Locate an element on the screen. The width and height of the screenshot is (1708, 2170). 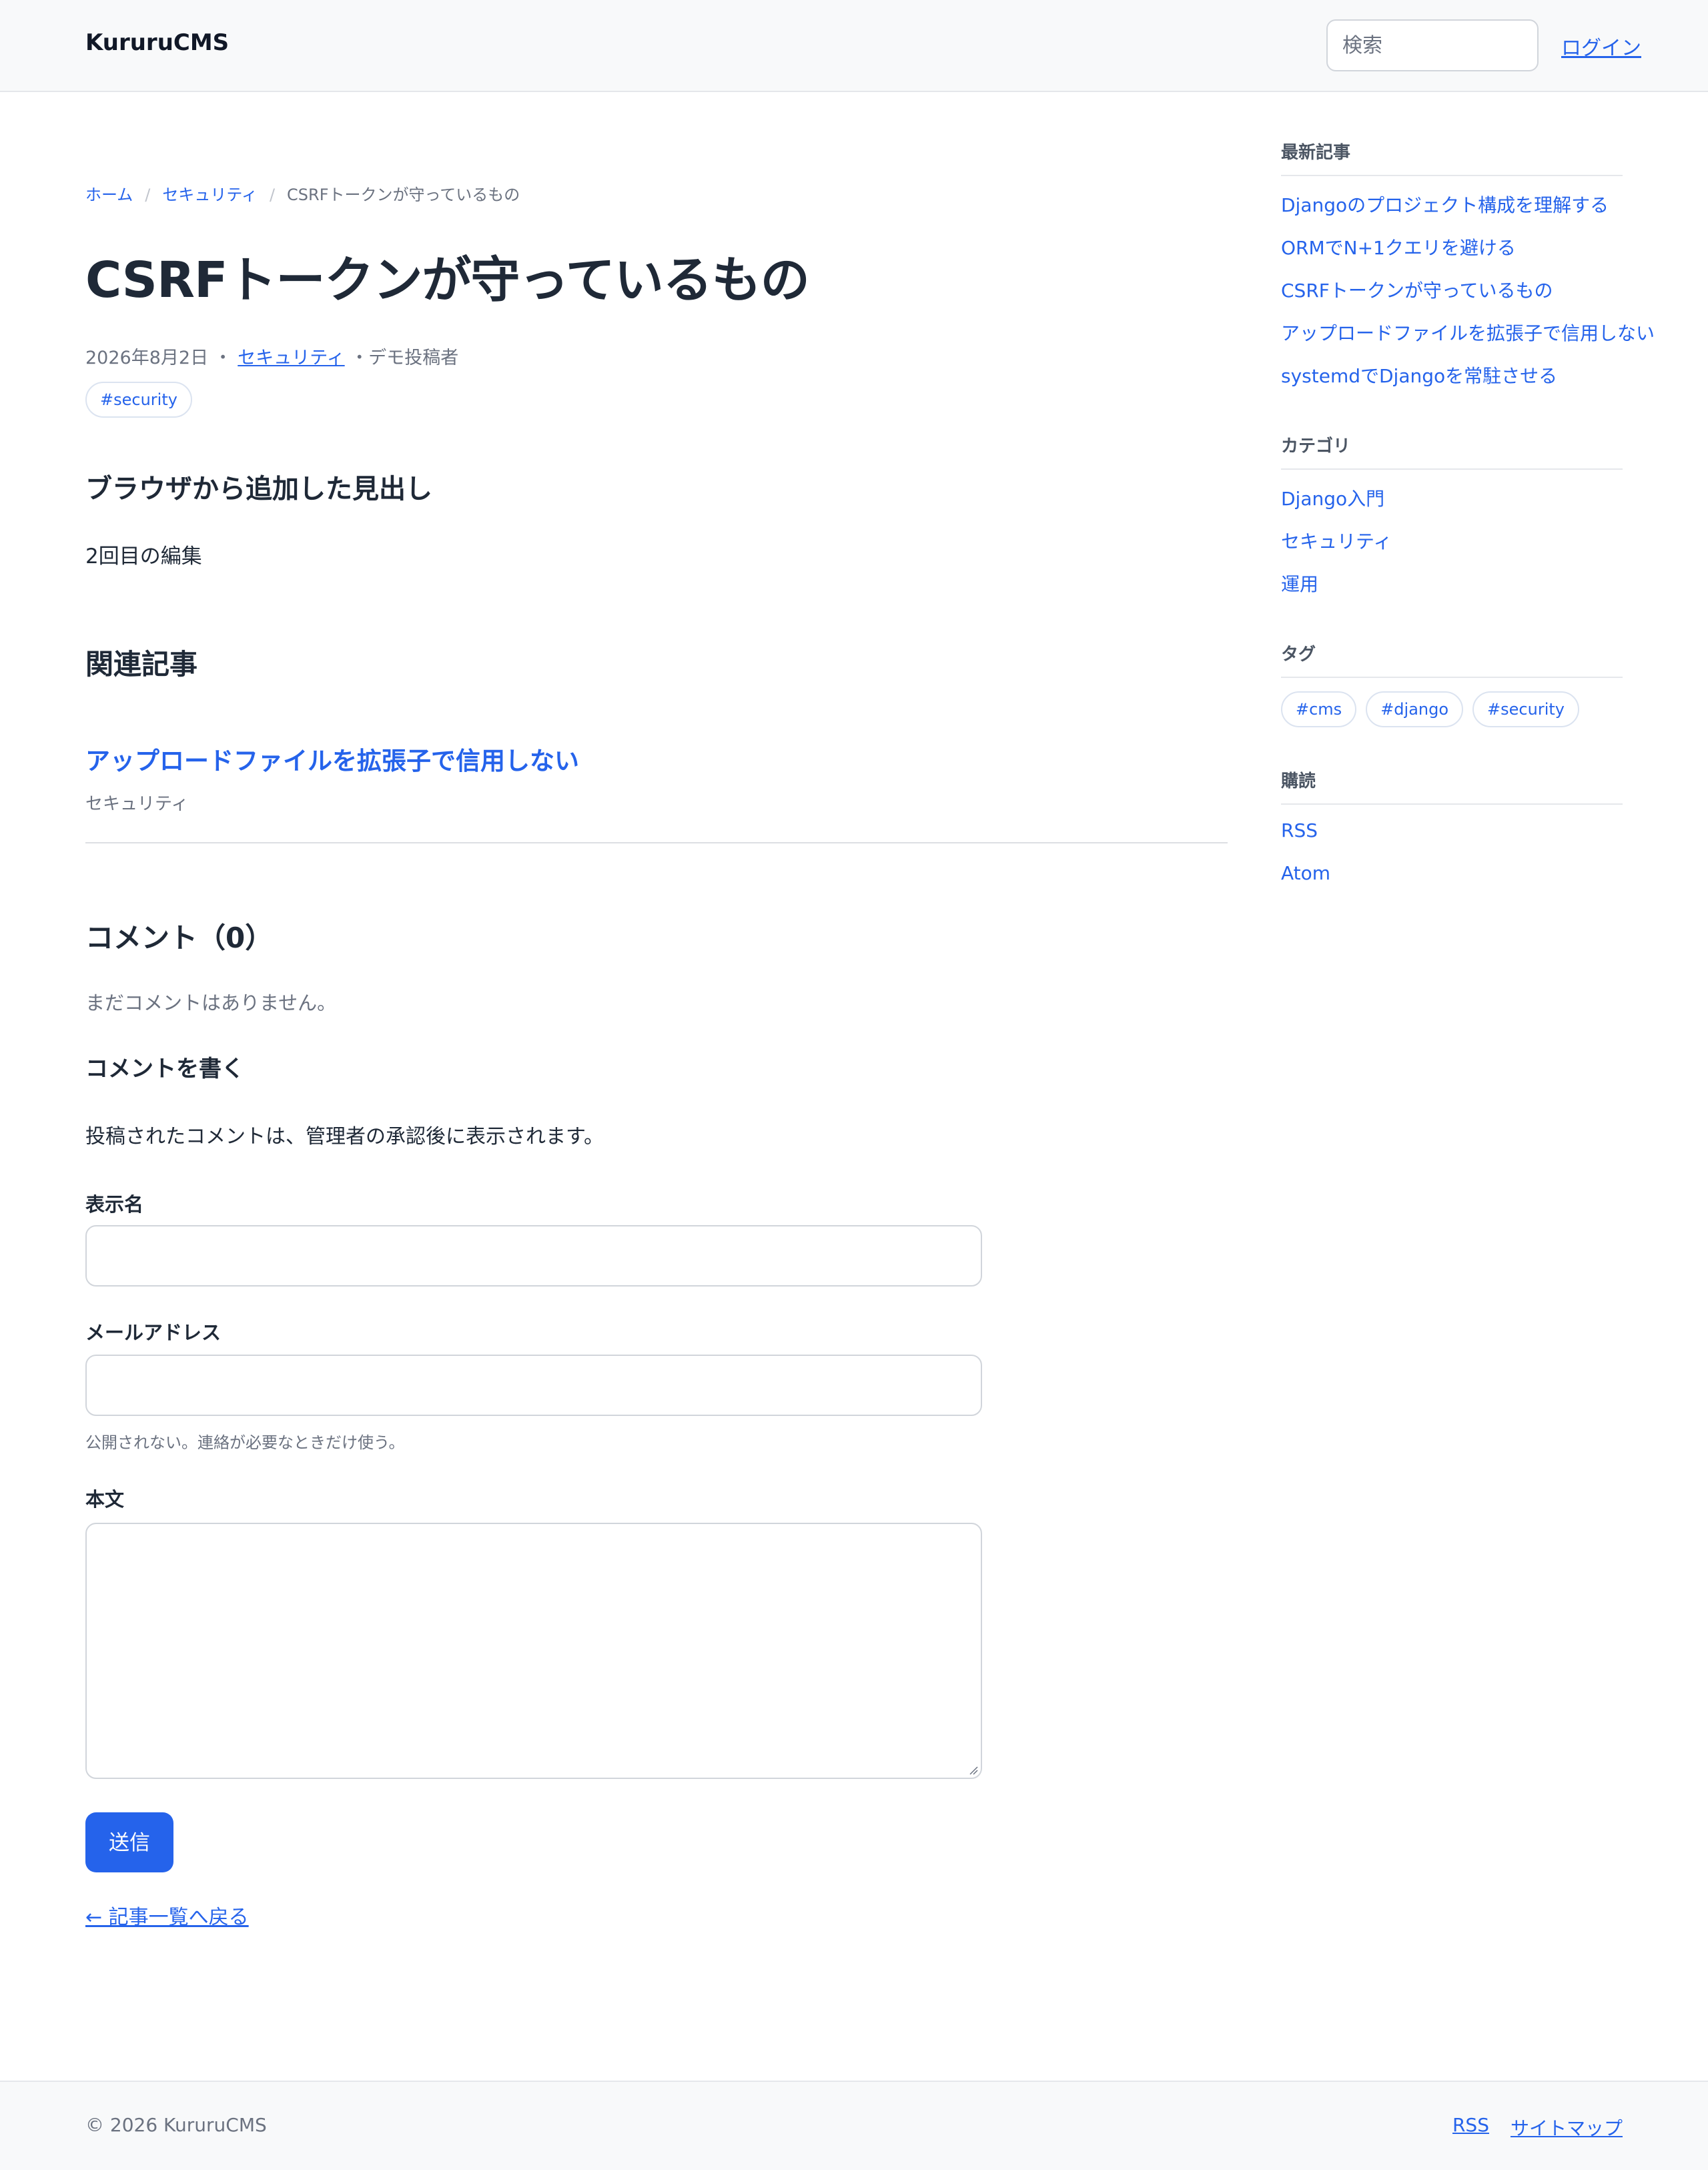
recent-post-link: アップロードファイルを拡張子で信用しない is located at coordinates (1468, 332).